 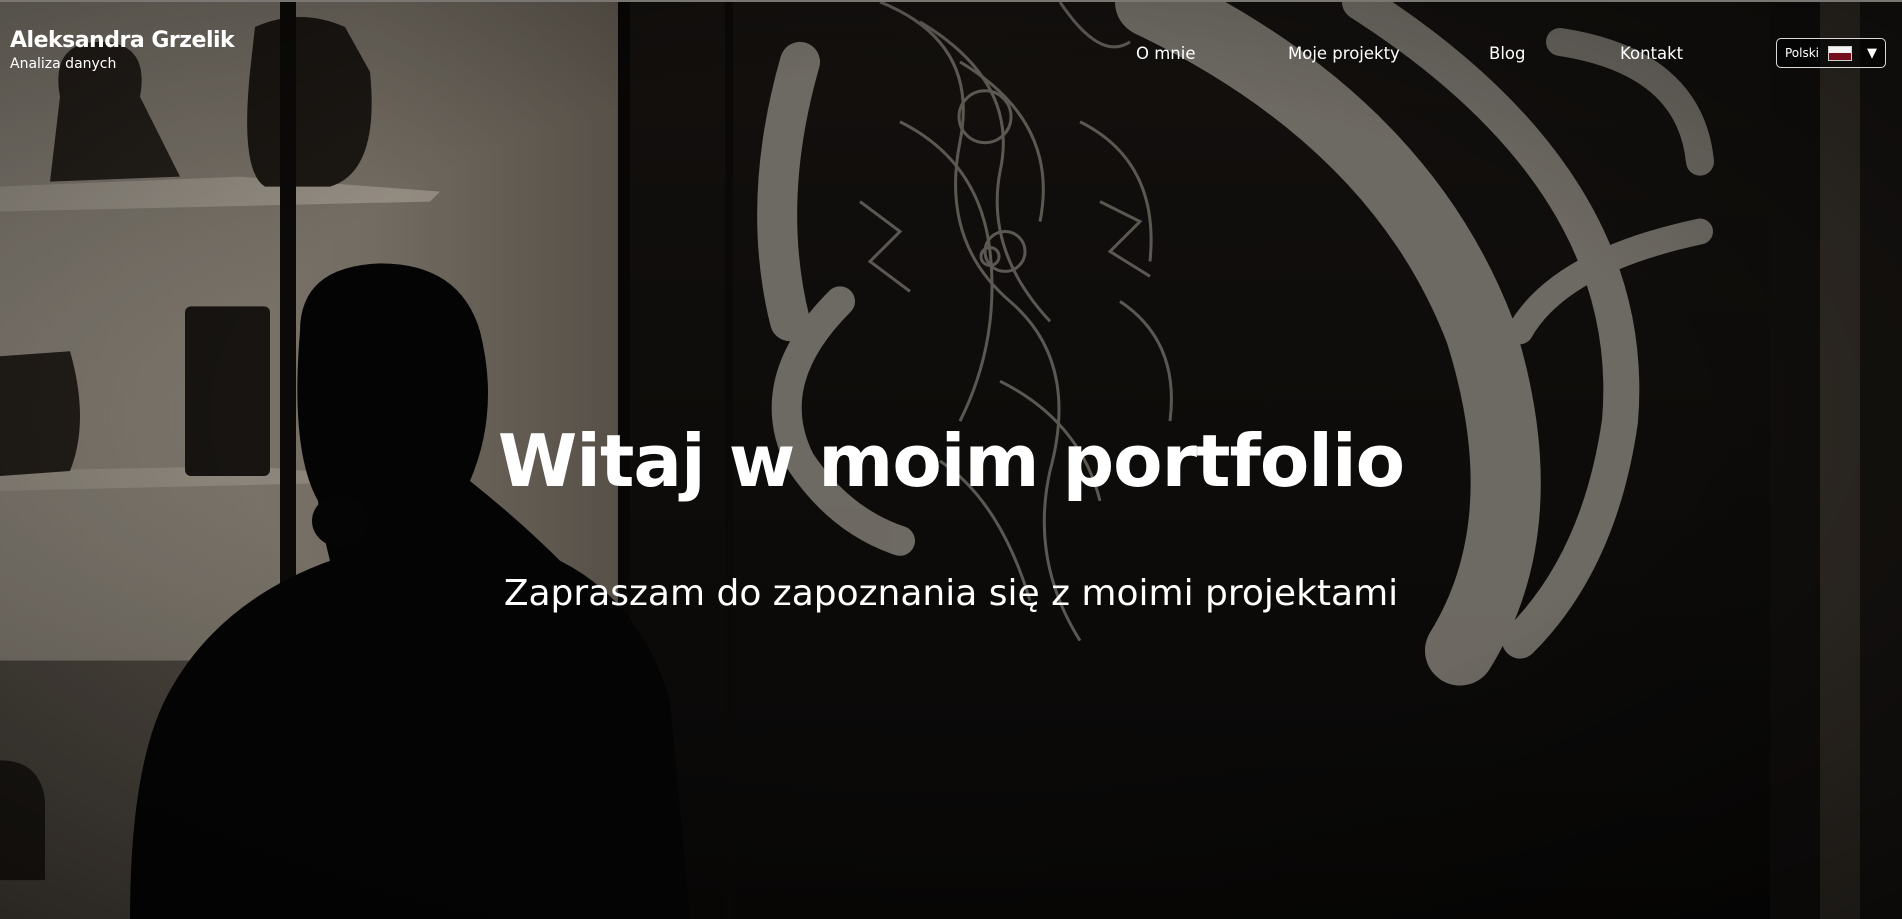 What do you see at coordinates (1507, 54) in the screenshot?
I see `nav-item-blog: Blog` at bounding box center [1507, 54].